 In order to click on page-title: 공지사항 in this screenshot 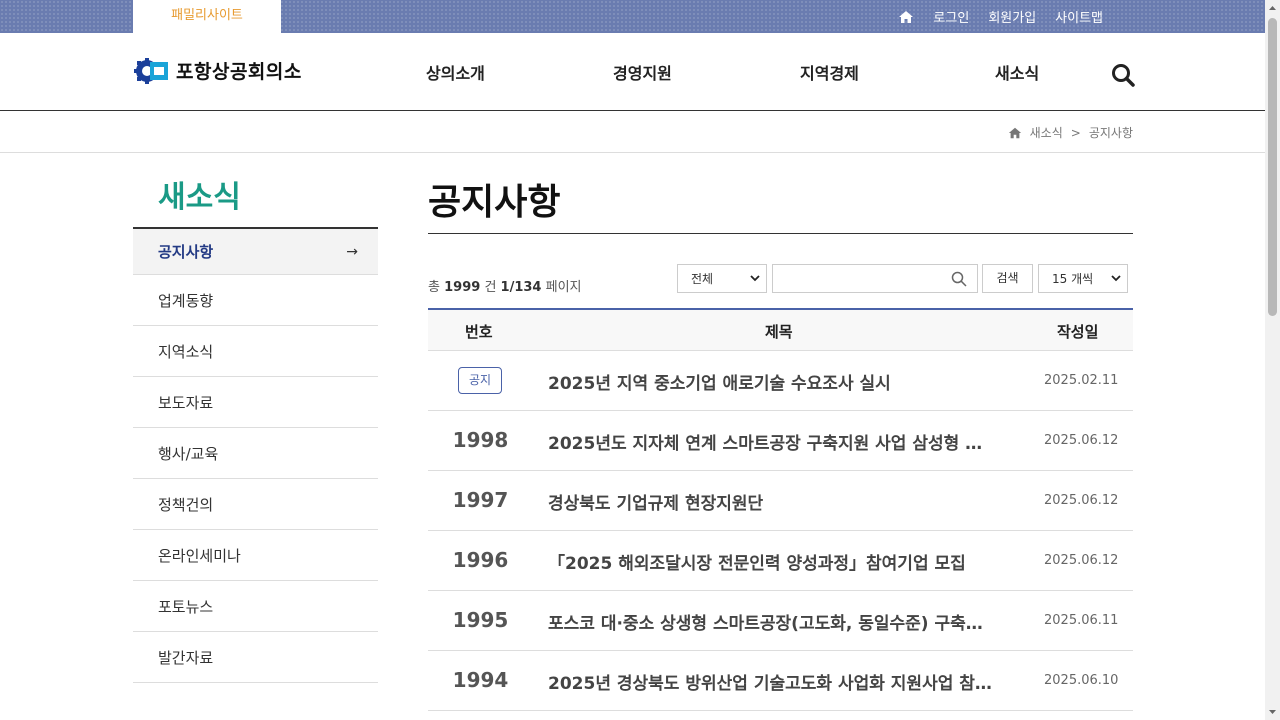, I will do `click(494, 202)`.